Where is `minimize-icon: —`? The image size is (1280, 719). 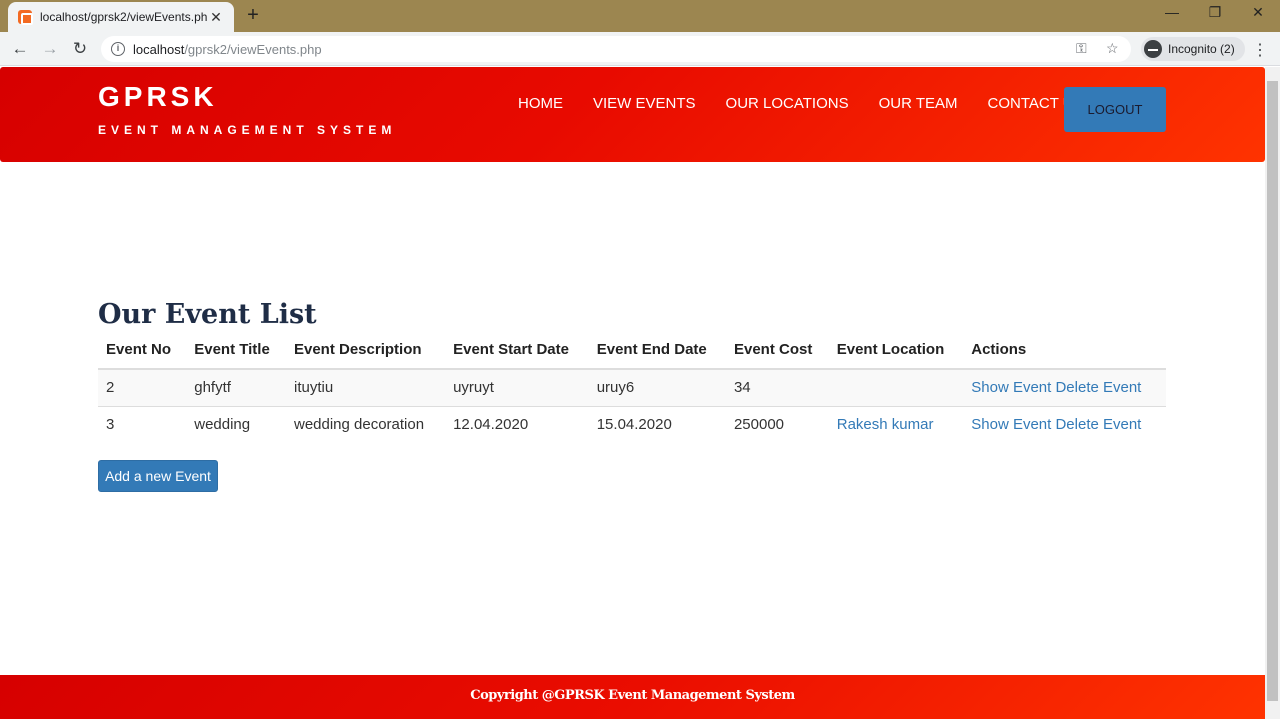
minimize-icon: — is located at coordinates (1172, 12).